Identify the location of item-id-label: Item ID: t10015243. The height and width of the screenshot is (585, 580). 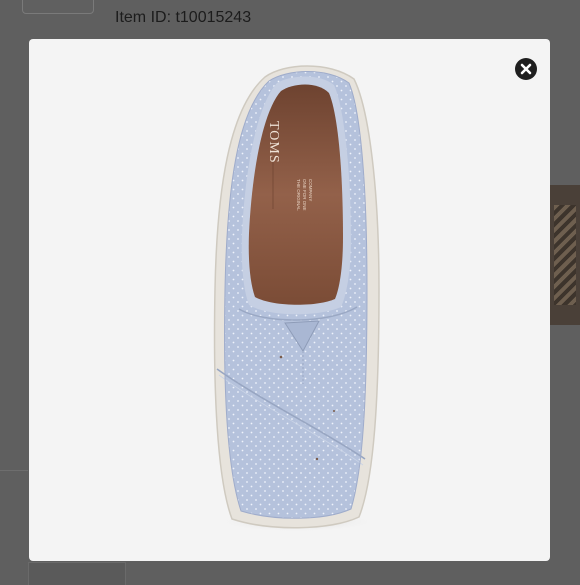
(183, 17).